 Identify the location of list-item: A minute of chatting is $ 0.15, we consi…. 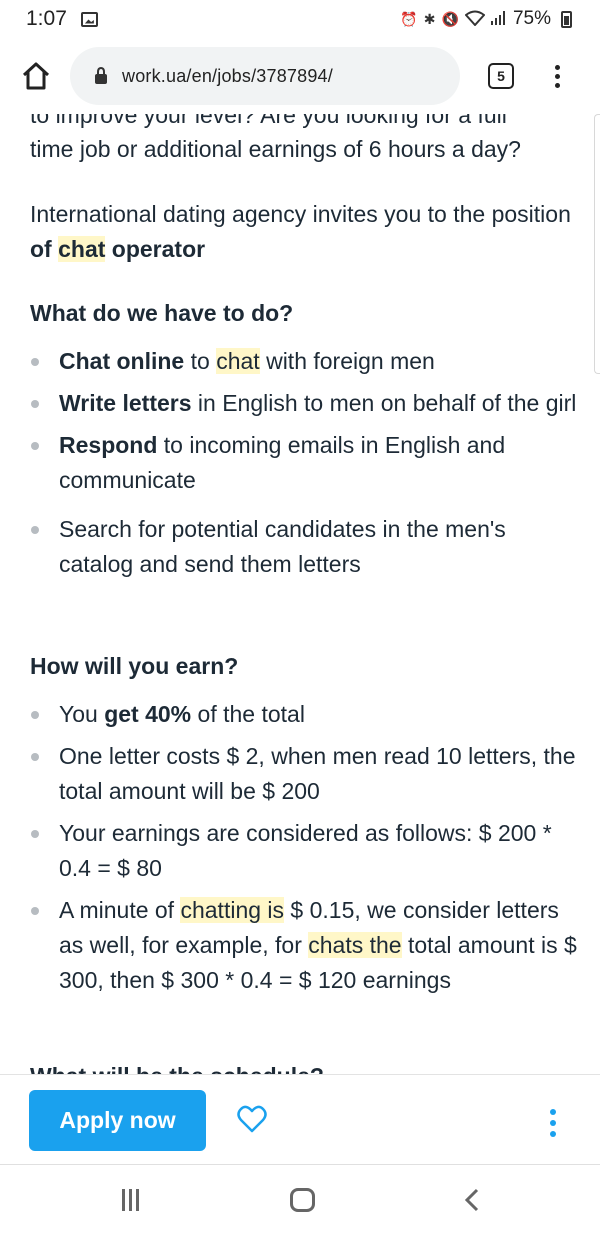
(304, 945).